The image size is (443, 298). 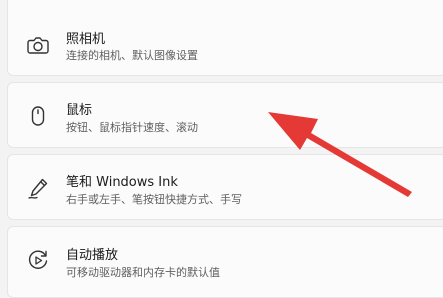 What do you see at coordinates (122, 182) in the screenshot?
I see `pen-title: 笔和 Windows Ink` at bounding box center [122, 182].